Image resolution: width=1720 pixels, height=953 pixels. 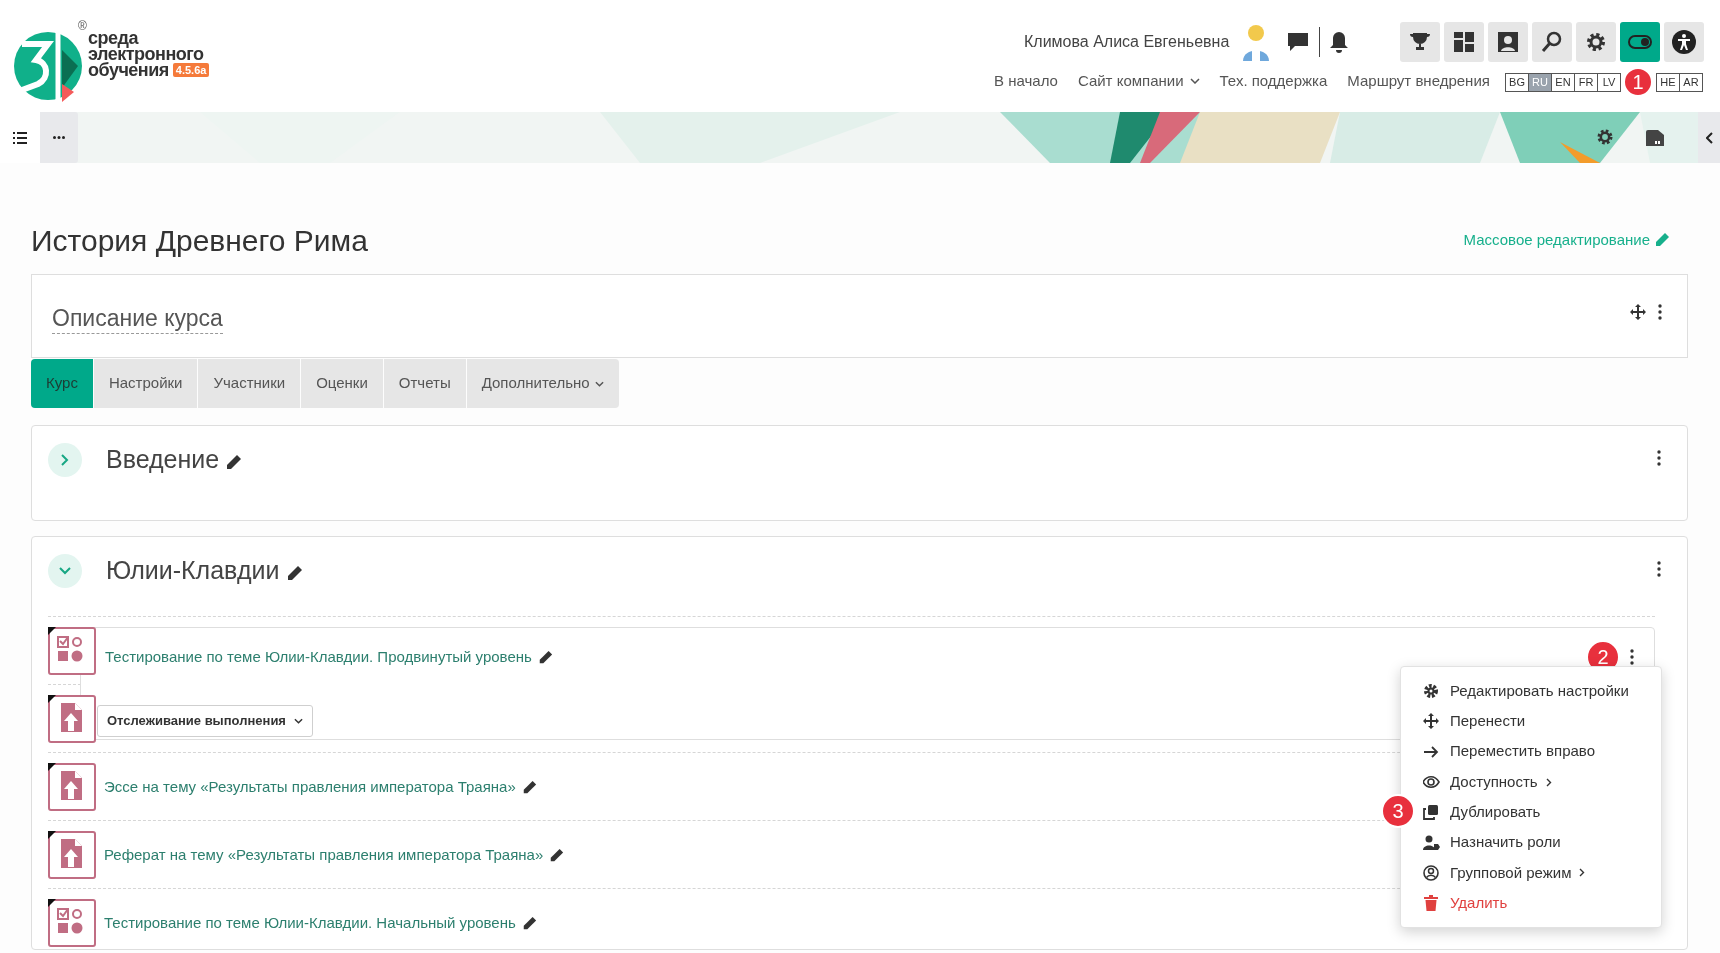 What do you see at coordinates (1431, 842) in the screenshot?
I see `user-tag-icon` at bounding box center [1431, 842].